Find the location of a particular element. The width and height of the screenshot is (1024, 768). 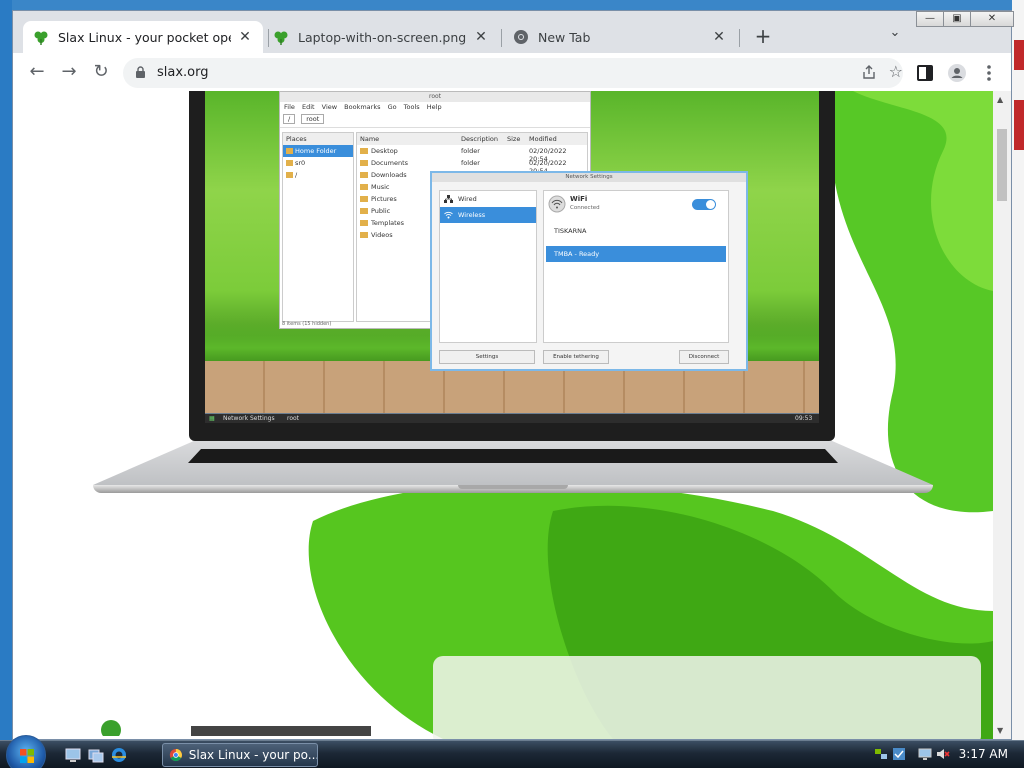

share-icon is located at coordinates (869, 72).